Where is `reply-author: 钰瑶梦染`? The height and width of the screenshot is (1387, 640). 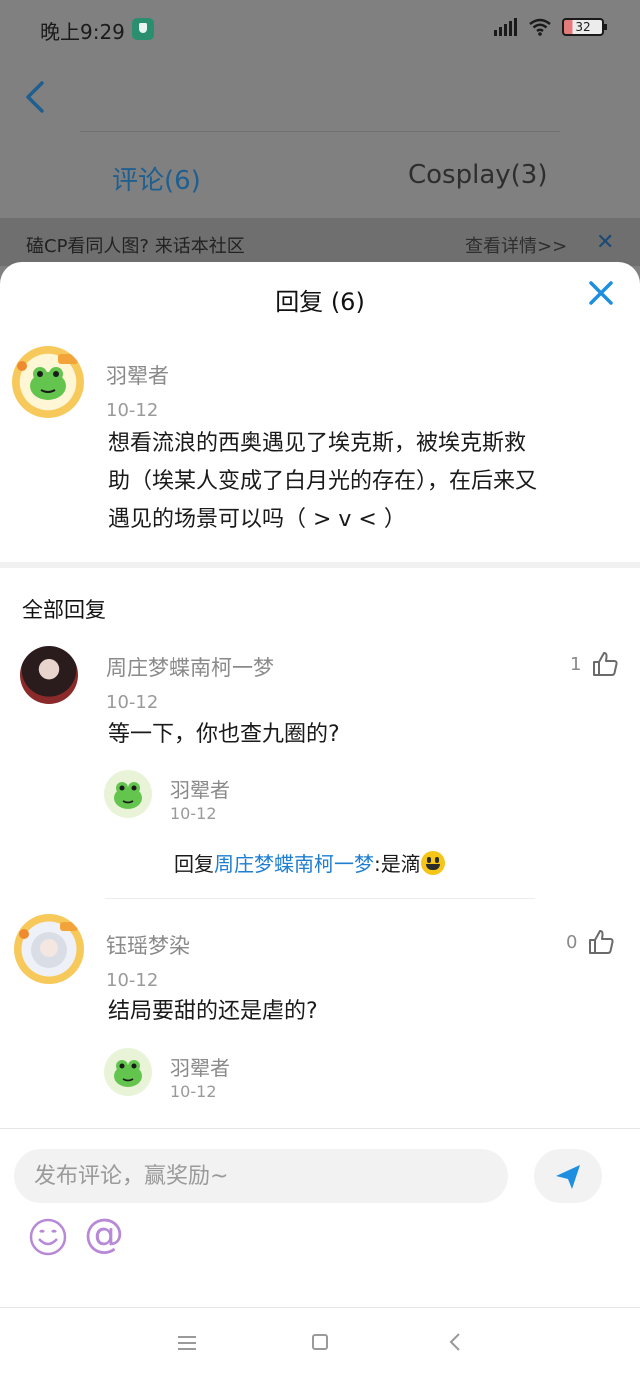
reply-author: 钰瑶梦染 is located at coordinates (148, 945).